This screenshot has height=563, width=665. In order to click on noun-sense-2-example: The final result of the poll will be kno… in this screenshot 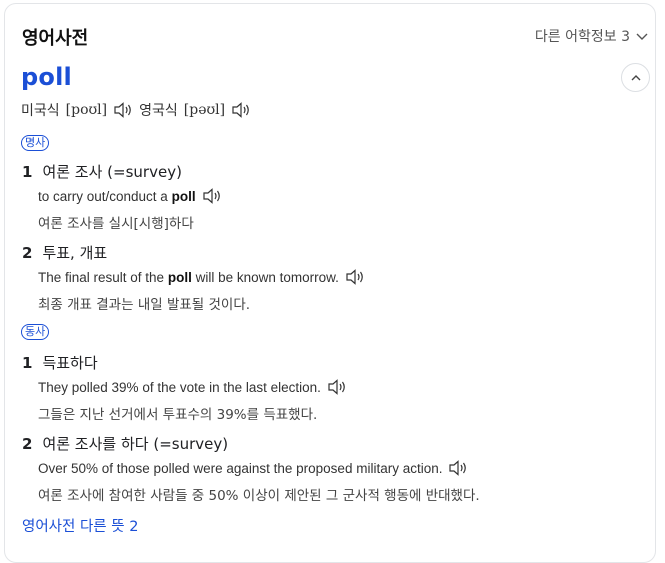, I will do `click(201, 277)`.